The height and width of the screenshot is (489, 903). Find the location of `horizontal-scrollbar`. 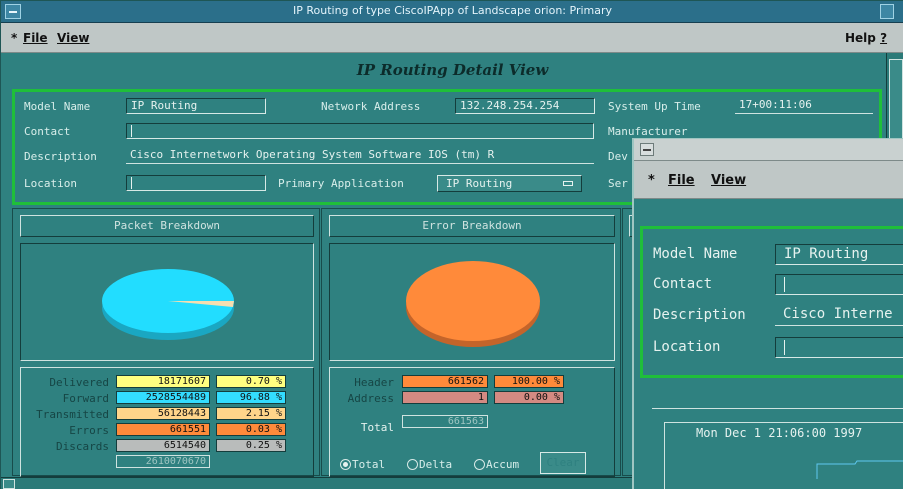

horizontal-scrollbar is located at coordinates (317, 483).